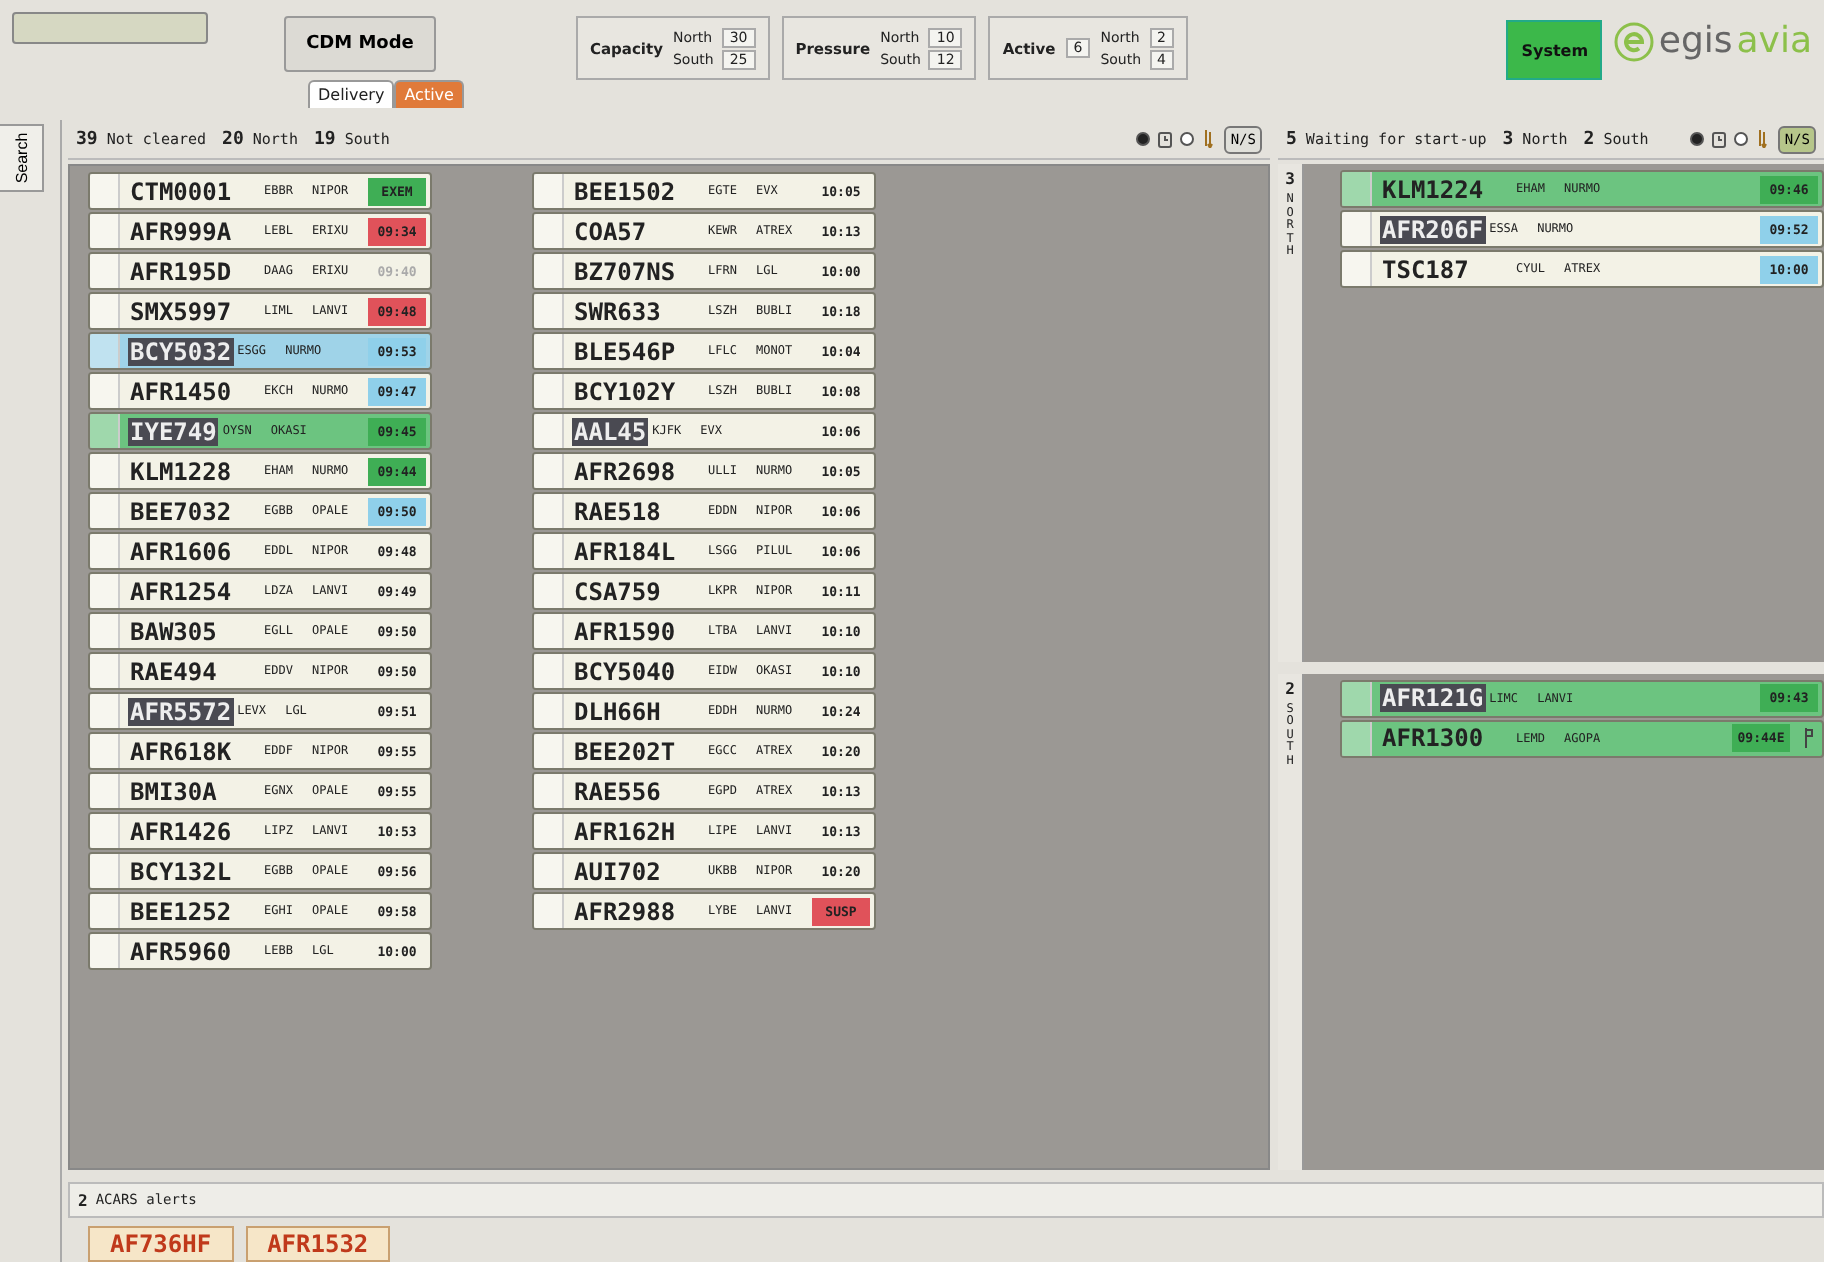 The width and height of the screenshot is (1824, 1262). I want to click on callsign: AFR184L, so click(625, 551).